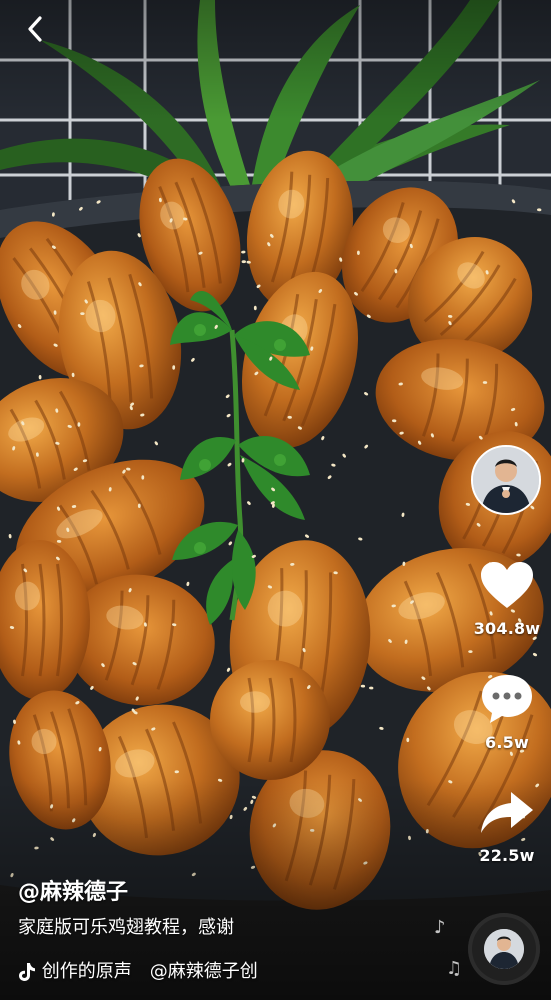  Describe the element at coordinates (149, 971) in the screenshot. I see `music-text: 创作的原声 @麻辣德子创` at that location.